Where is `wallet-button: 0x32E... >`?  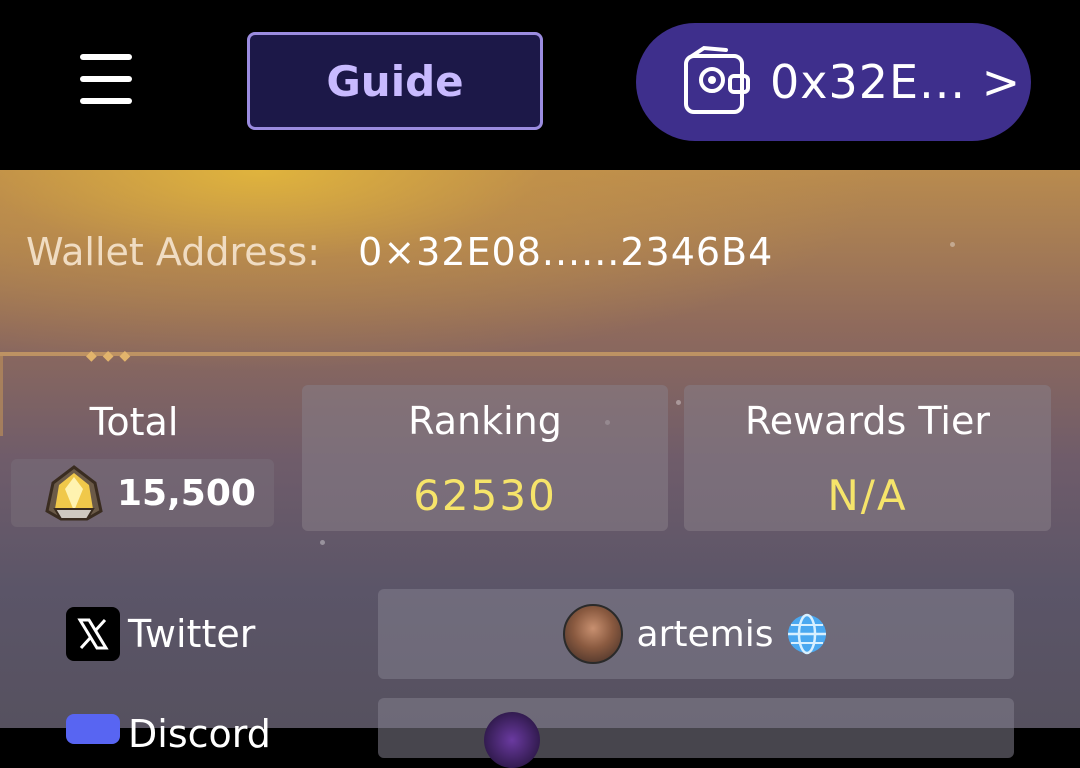 wallet-button: 0x32E... > is located at coordinates (833, 82).